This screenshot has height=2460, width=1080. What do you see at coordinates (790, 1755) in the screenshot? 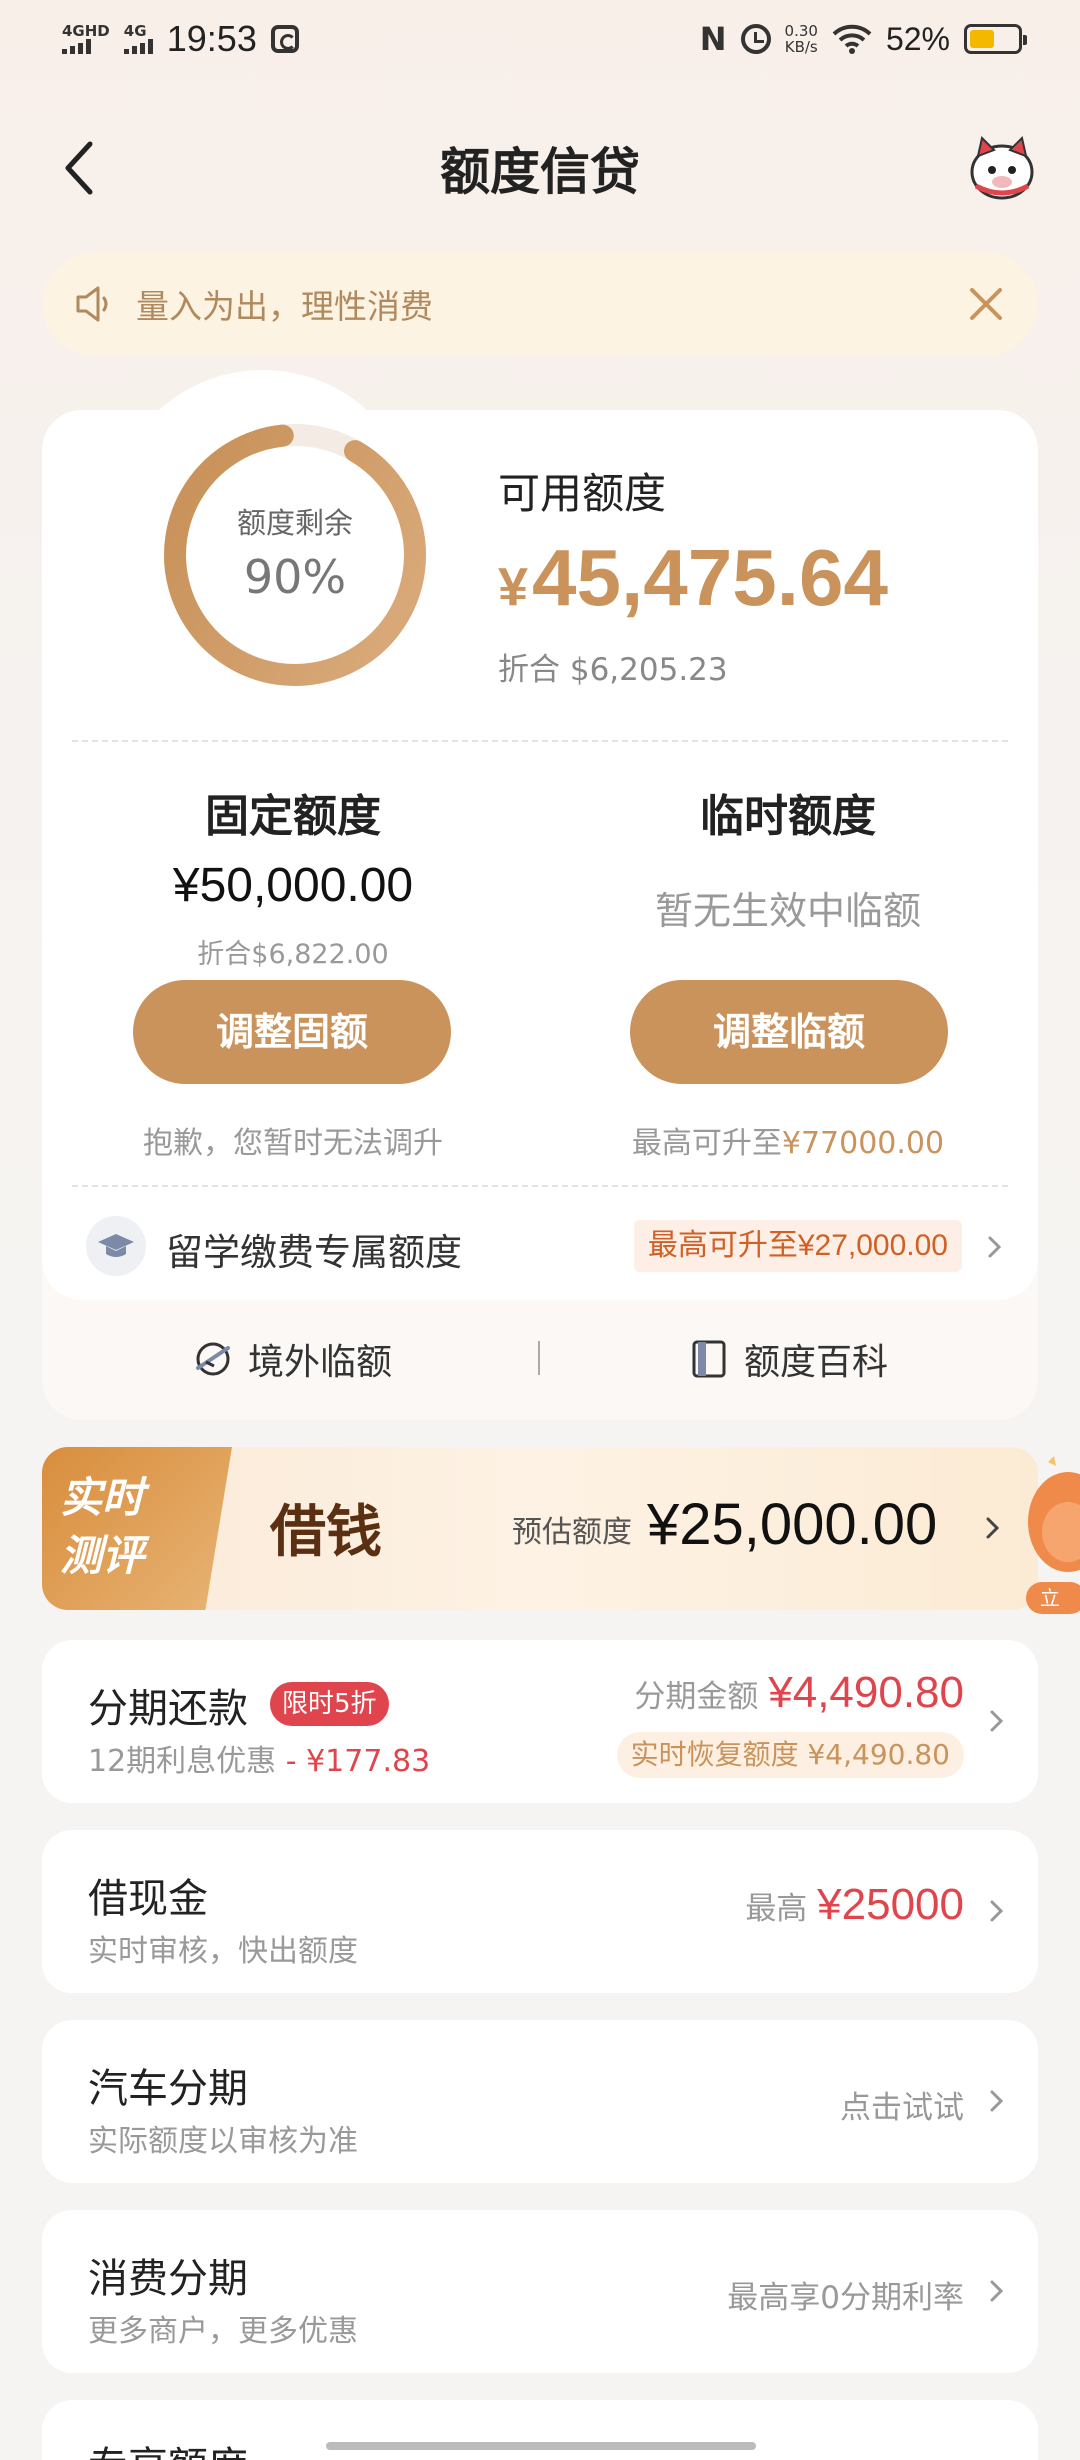
I see `recover-tag: 实时恢复额度 ¥4,490.80` at bounding box center [790, 1755].